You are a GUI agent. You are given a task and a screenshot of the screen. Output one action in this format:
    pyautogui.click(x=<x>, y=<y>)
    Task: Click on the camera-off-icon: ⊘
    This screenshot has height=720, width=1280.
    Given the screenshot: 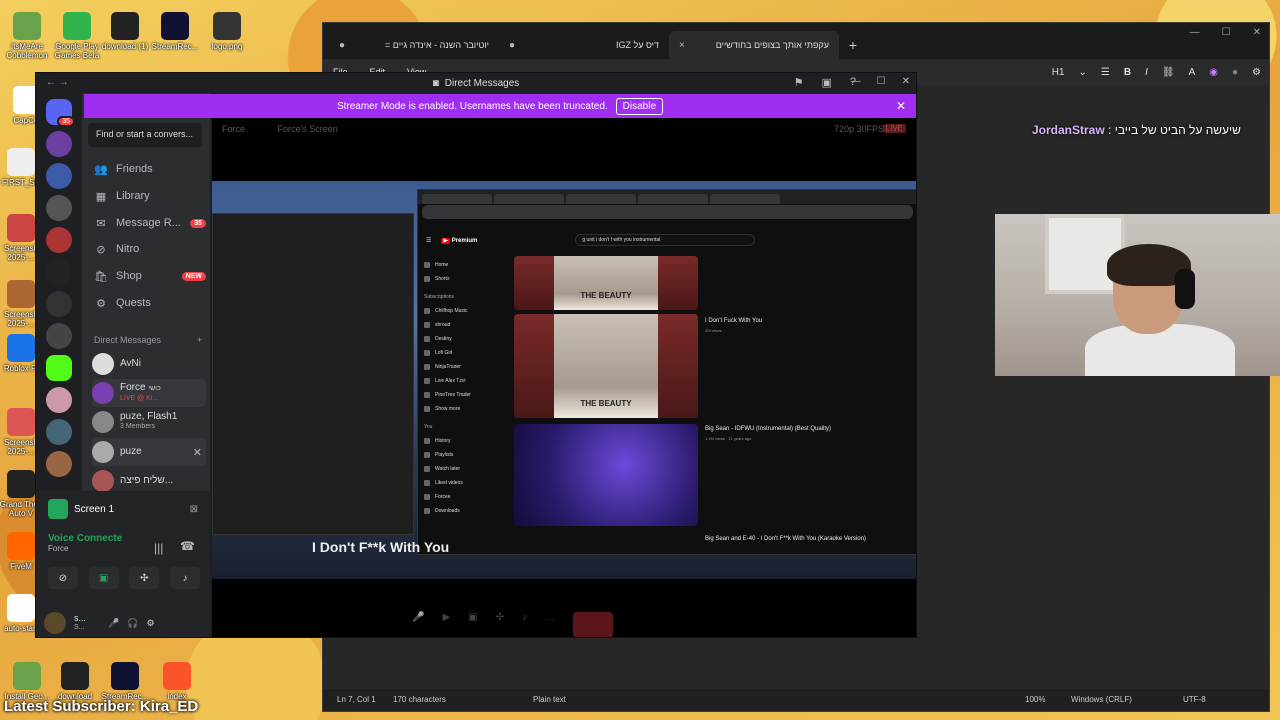 What is the action you would take?
    pyautogui.click(x=63, y=578)
    